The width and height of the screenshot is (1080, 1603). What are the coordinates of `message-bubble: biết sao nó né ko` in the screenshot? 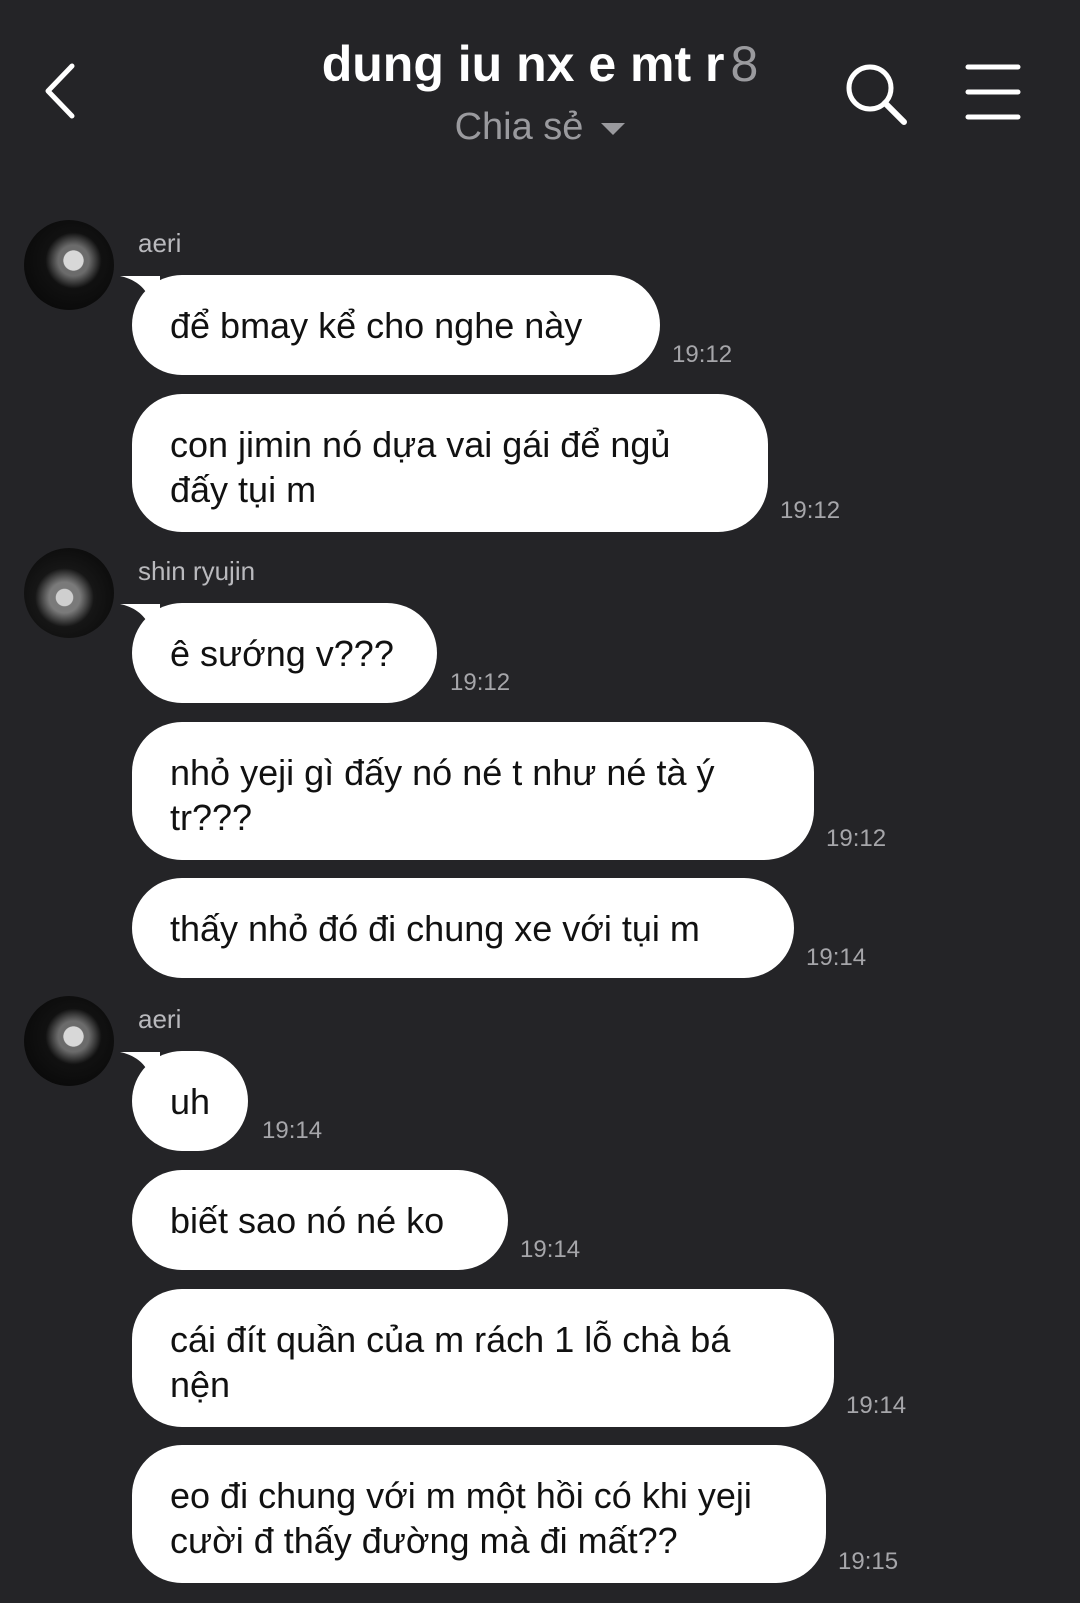 It's located at (320, 1220).